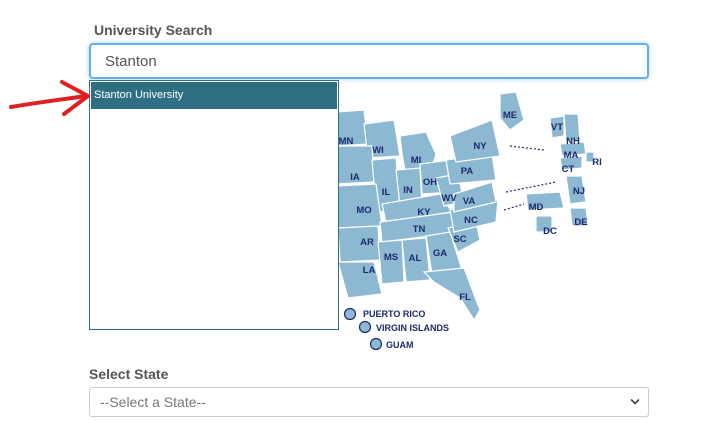  What do you see at coordinates (350, 314) in the screenshot?
I see `territory-dot-puerto-rico` at bounding box center [350, 314].